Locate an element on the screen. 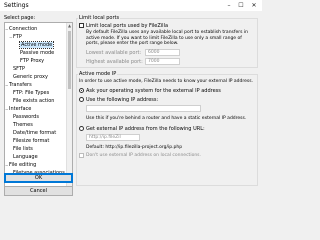 The image size is (320, 240). use-ip-radio is located at coordinates (81, 99).